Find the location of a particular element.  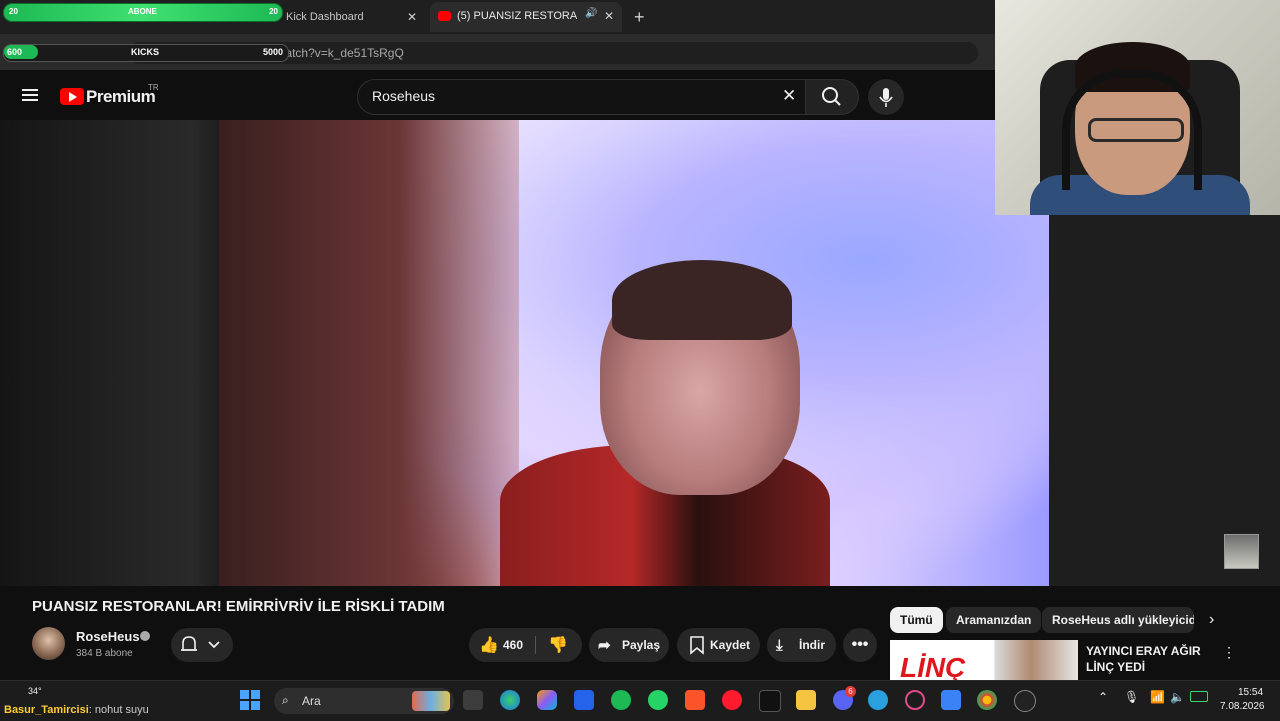

channel-avatar is located at coordinates (48, 643).